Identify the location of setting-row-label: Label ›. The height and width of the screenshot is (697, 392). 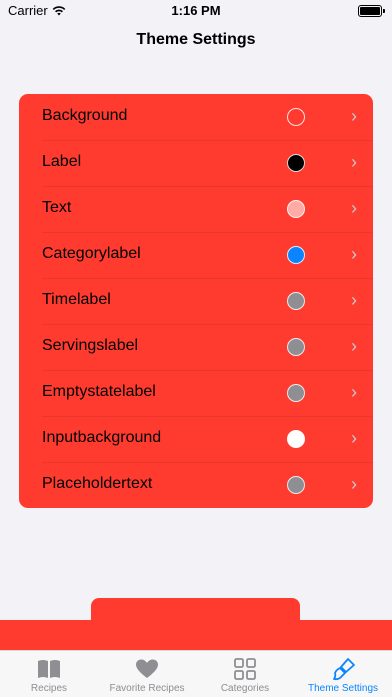
(196, 163).